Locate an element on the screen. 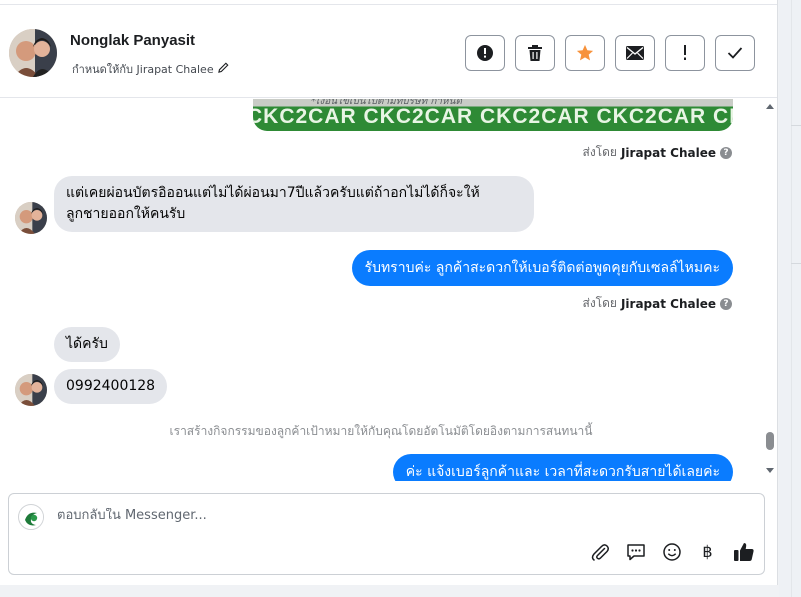 Image resolution: width=801 pixels, height=597 pixels. contact-name: Nonglak Panyasit is located at coordinates (133, 40).